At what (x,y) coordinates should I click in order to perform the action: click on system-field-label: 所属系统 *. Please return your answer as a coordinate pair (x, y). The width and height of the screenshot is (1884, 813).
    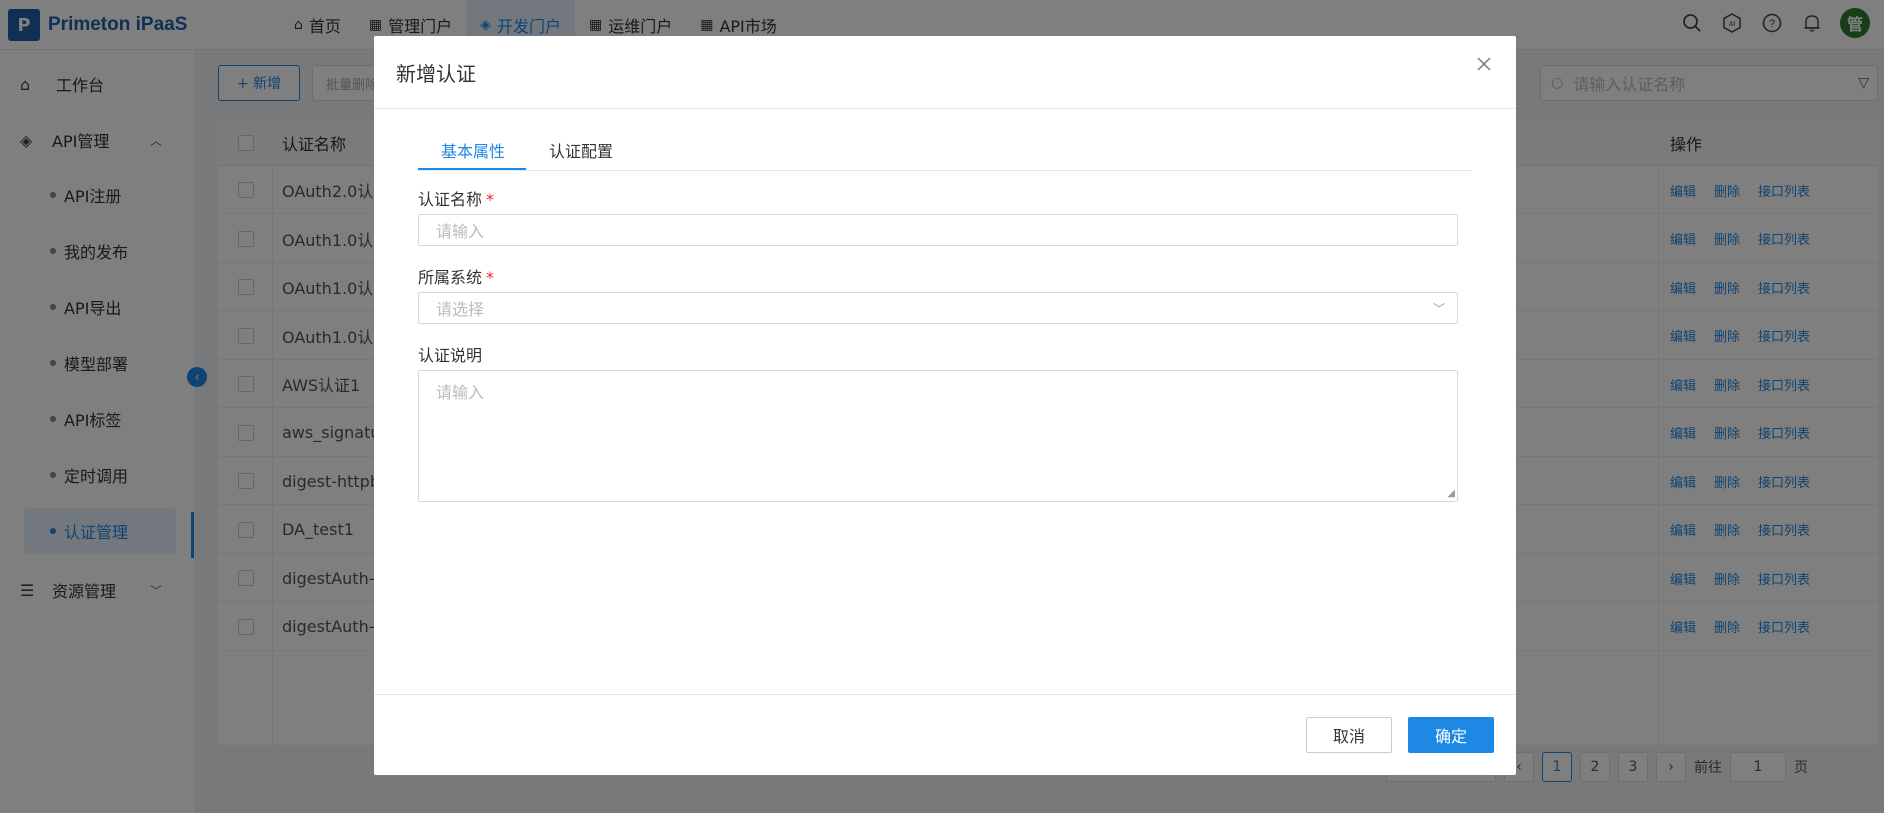
    Looking at the image, I should click on (456, 276).